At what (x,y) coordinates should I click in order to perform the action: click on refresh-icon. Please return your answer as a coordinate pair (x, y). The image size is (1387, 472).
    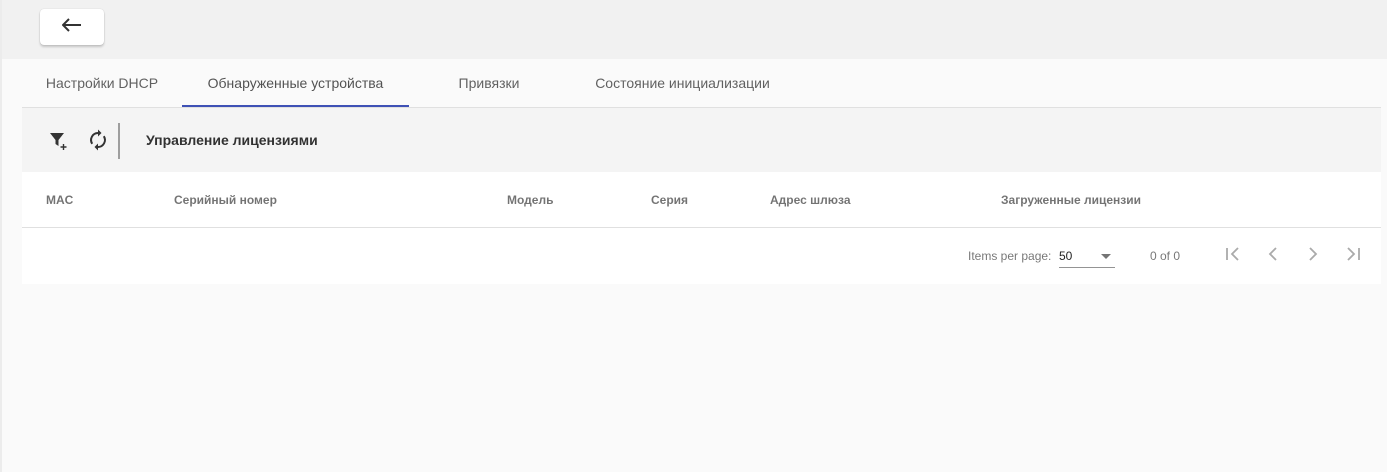
    Looking at the image, I should click on (98, 140).